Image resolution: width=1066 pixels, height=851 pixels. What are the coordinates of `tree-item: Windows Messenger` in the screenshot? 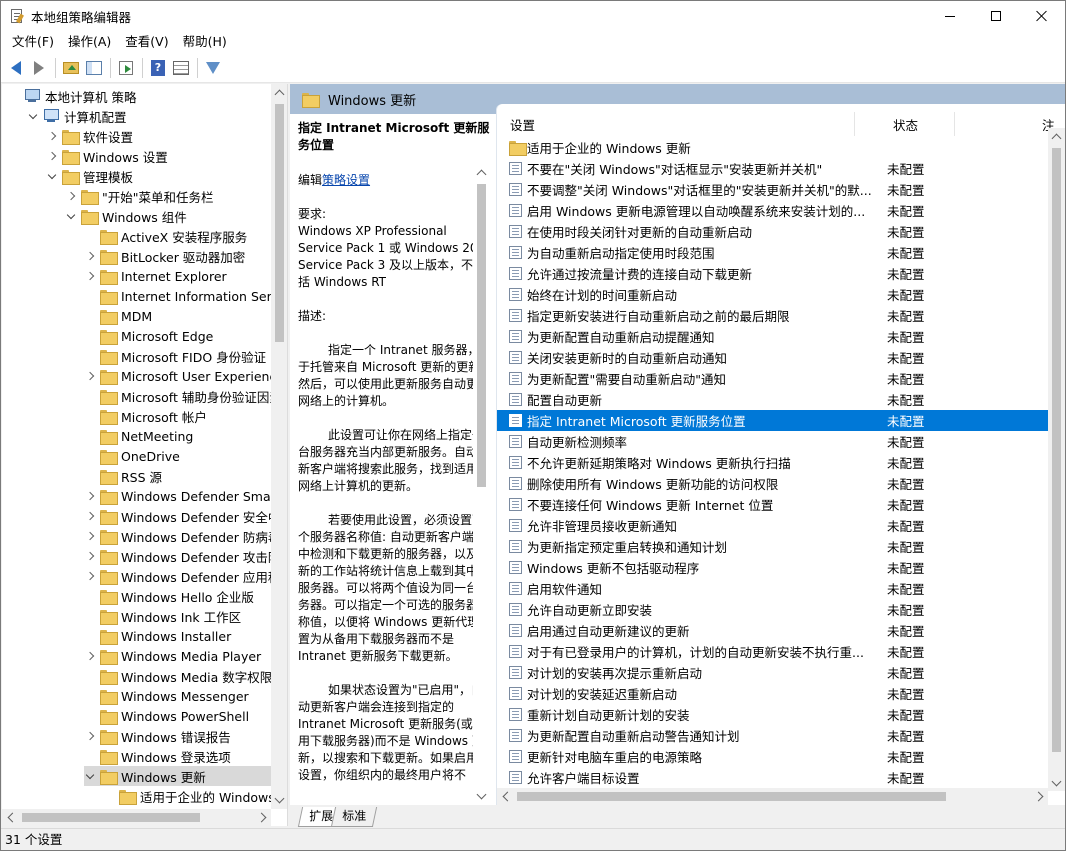 It's located at (166, 696).